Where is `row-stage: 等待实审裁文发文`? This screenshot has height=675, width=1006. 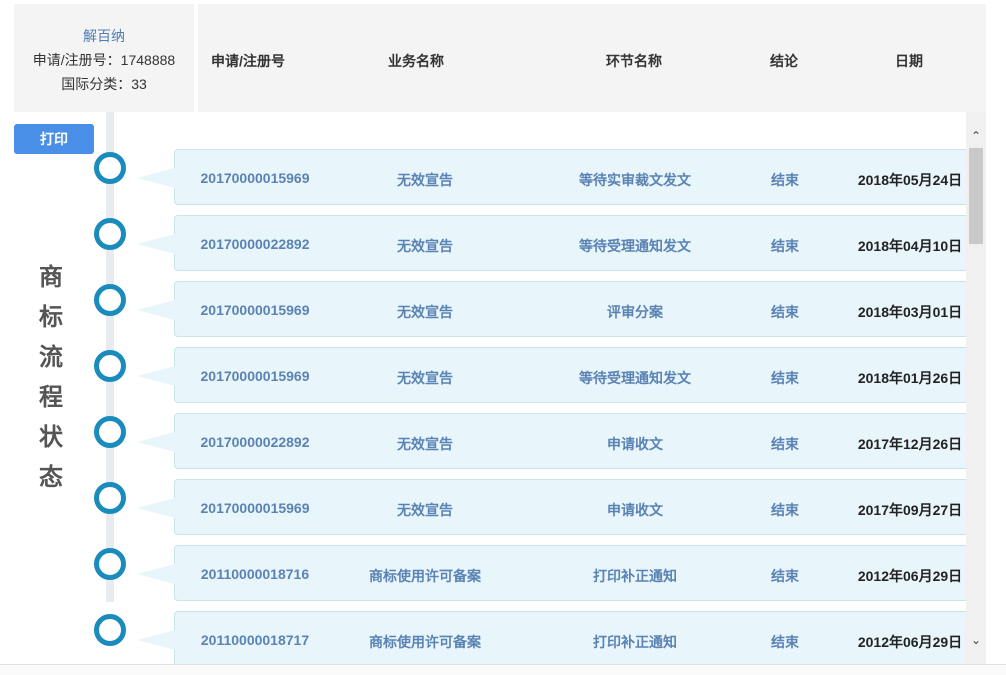 row-stage: 等待实审裁文发文 is located at coordinates (635, 180).